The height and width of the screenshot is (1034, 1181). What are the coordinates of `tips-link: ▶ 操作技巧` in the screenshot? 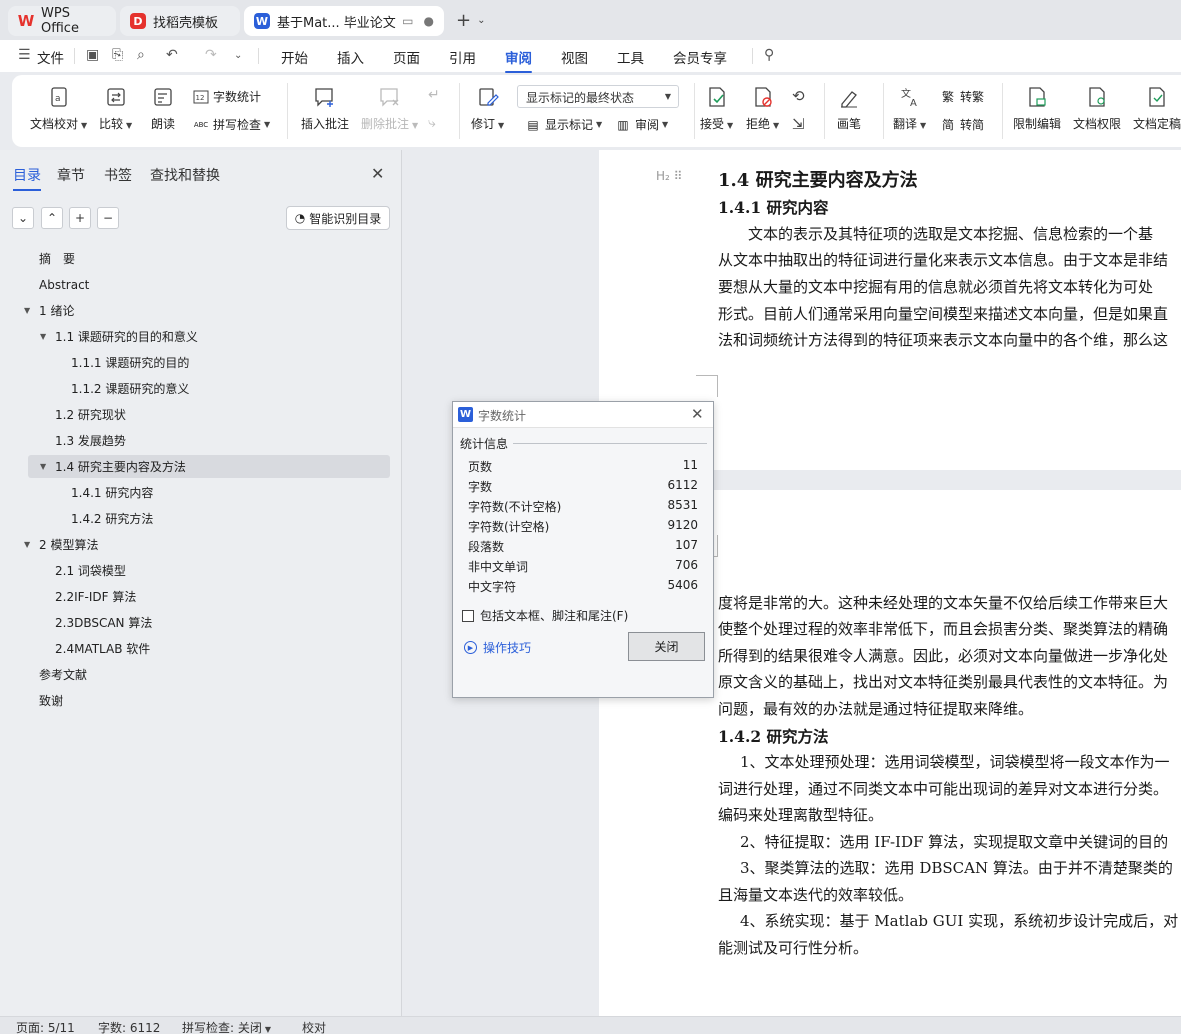 It's located at (497, 647).